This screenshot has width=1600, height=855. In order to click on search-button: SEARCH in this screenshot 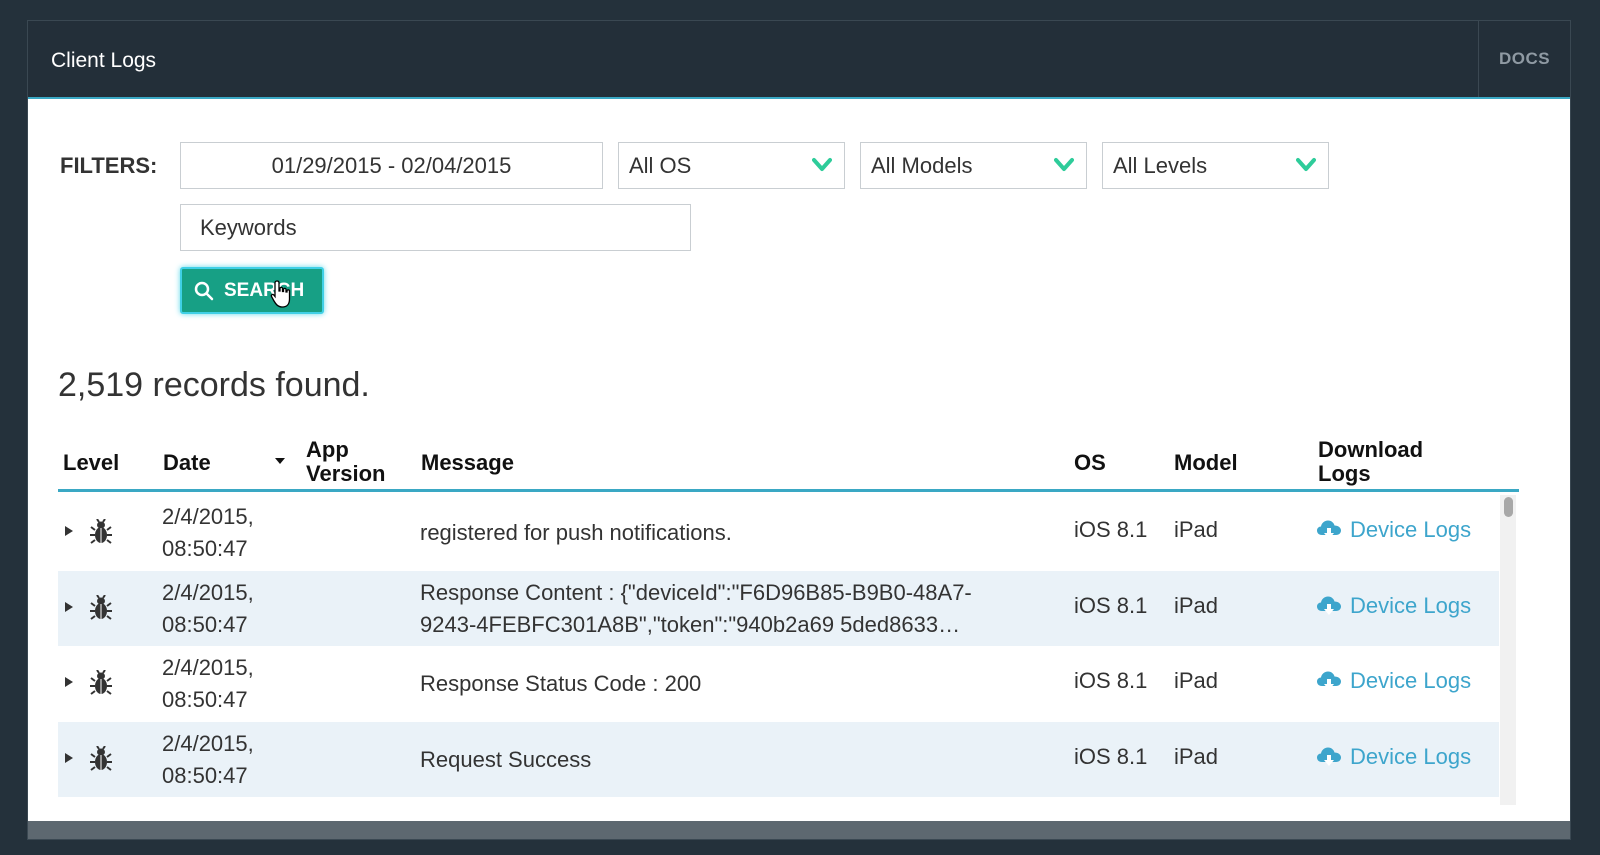, I will do `click(252, 290)`.